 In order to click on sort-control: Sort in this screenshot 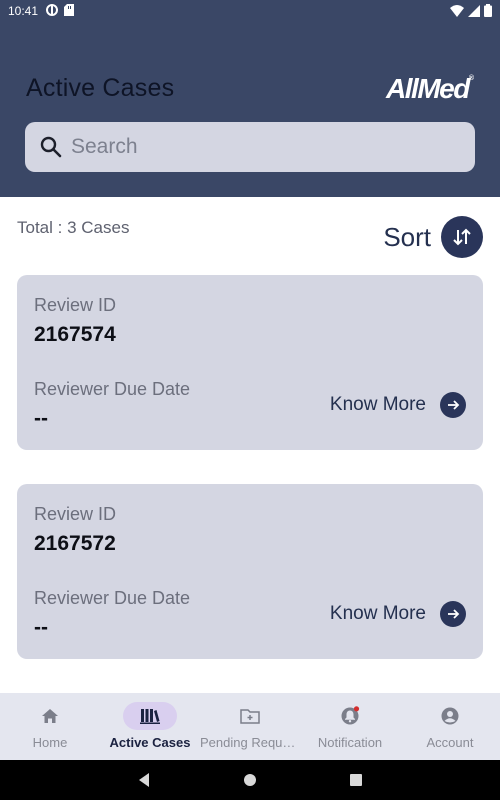, I will do `click(433, 237)`.